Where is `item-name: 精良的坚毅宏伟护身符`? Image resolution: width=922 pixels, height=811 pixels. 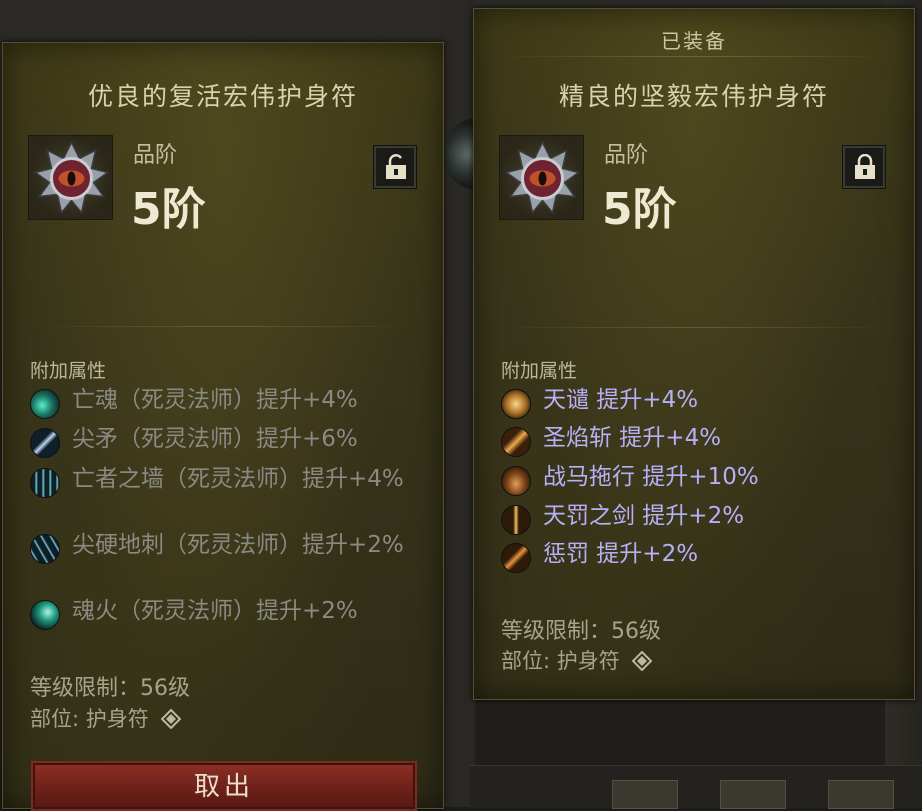
item-name: 精良的坚毅宏伟护身符 is located at coordinates (693, 96).